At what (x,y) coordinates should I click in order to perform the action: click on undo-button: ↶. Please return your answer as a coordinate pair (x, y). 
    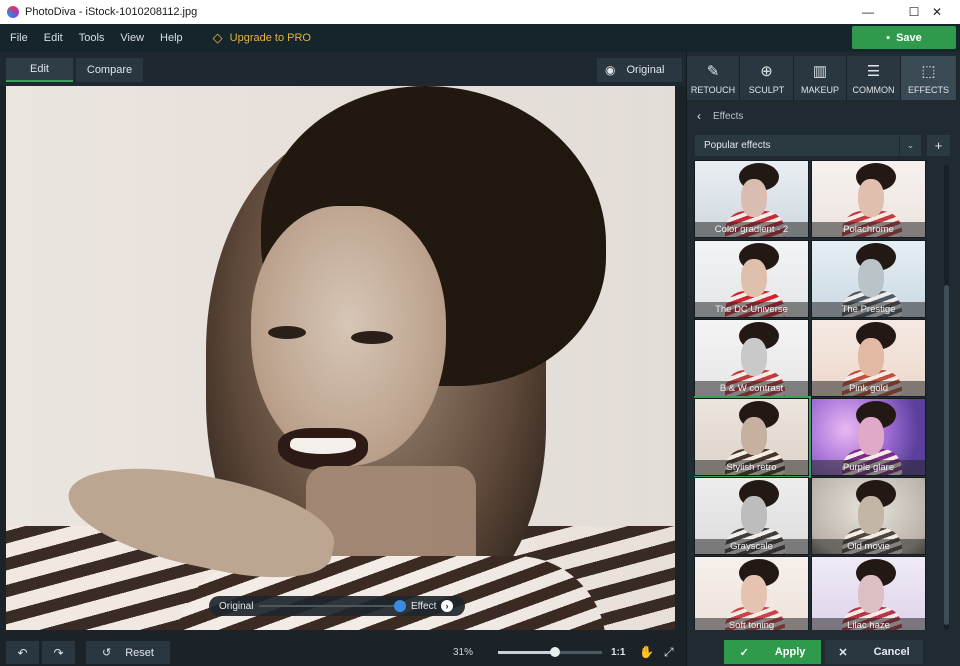
    Looking at the image, I should click on (22, 652).